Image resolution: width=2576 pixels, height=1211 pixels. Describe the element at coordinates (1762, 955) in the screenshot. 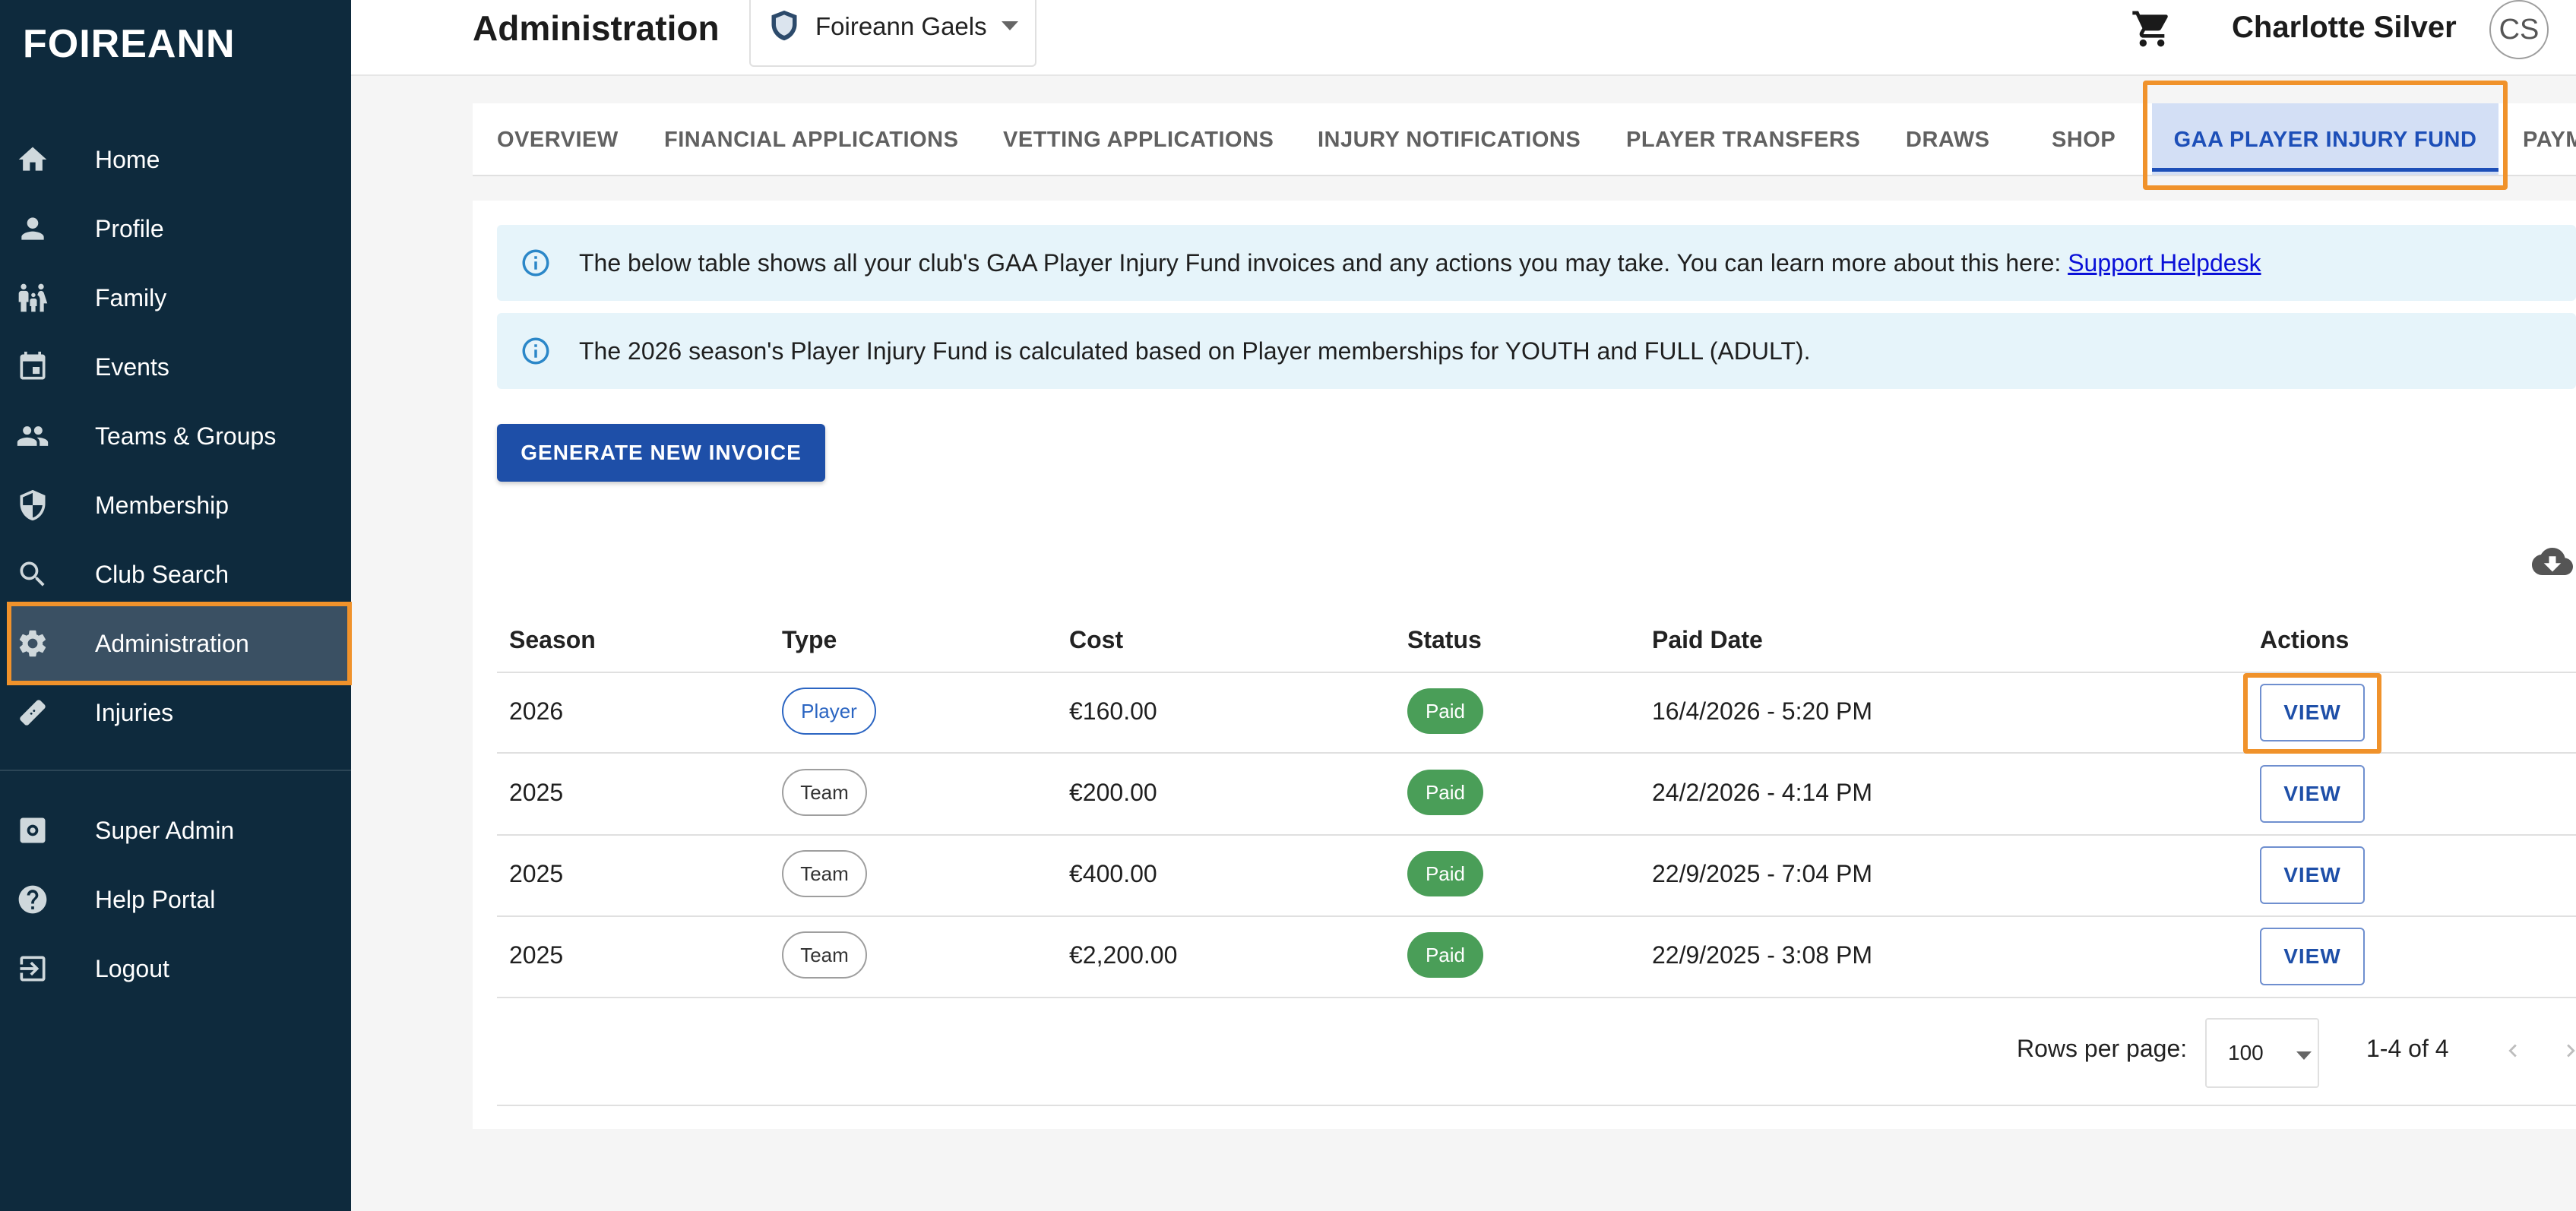

I see `paid-date-cell: 22/9/2025 - 3:08 PM` at that location.